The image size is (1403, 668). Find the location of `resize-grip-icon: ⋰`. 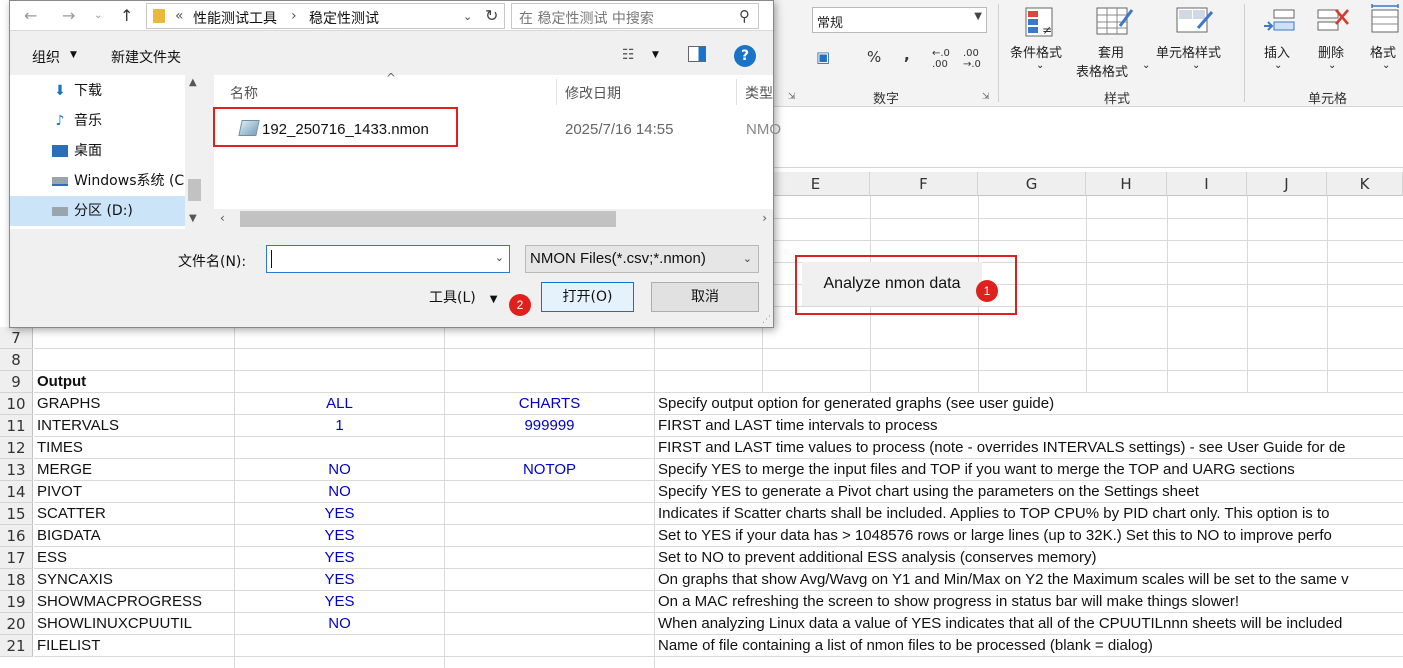

resize-grip-icon: ⋰ is located at coordinates (766, 320).